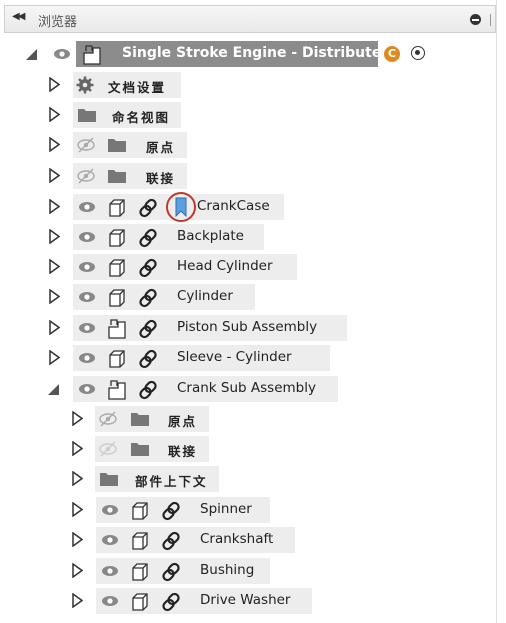 The width and height of the screenshot is (506, 623). What do you see at coordinates (120, 479) in the screenshot?
I see `sub-folder-context: 部件上下文` at bounding box center [120, 479].